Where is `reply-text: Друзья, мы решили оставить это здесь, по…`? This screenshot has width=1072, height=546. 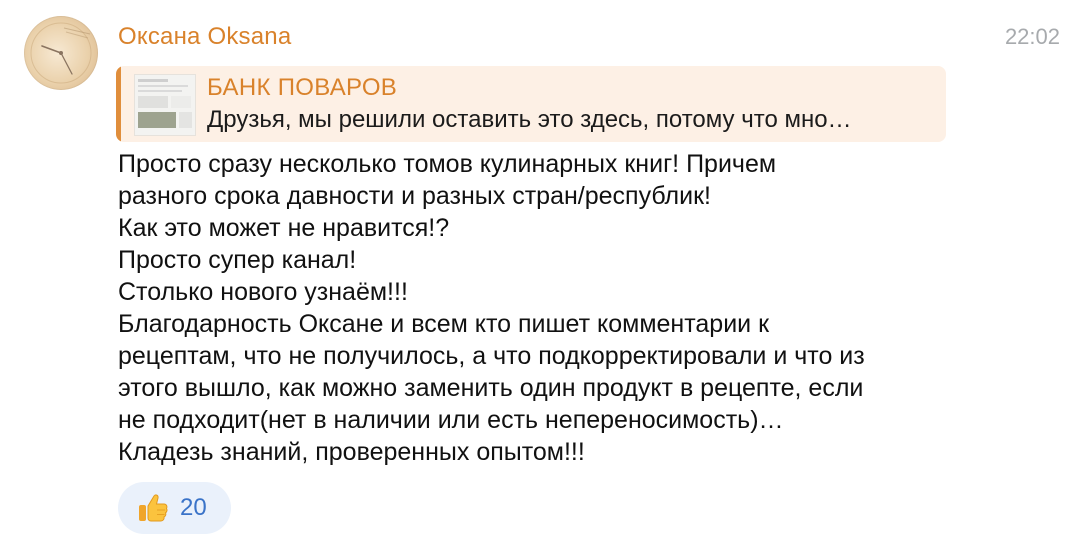
reply-text: Друзья, мы решили оставить это здесь, по… is located at coordinates (529, 119).